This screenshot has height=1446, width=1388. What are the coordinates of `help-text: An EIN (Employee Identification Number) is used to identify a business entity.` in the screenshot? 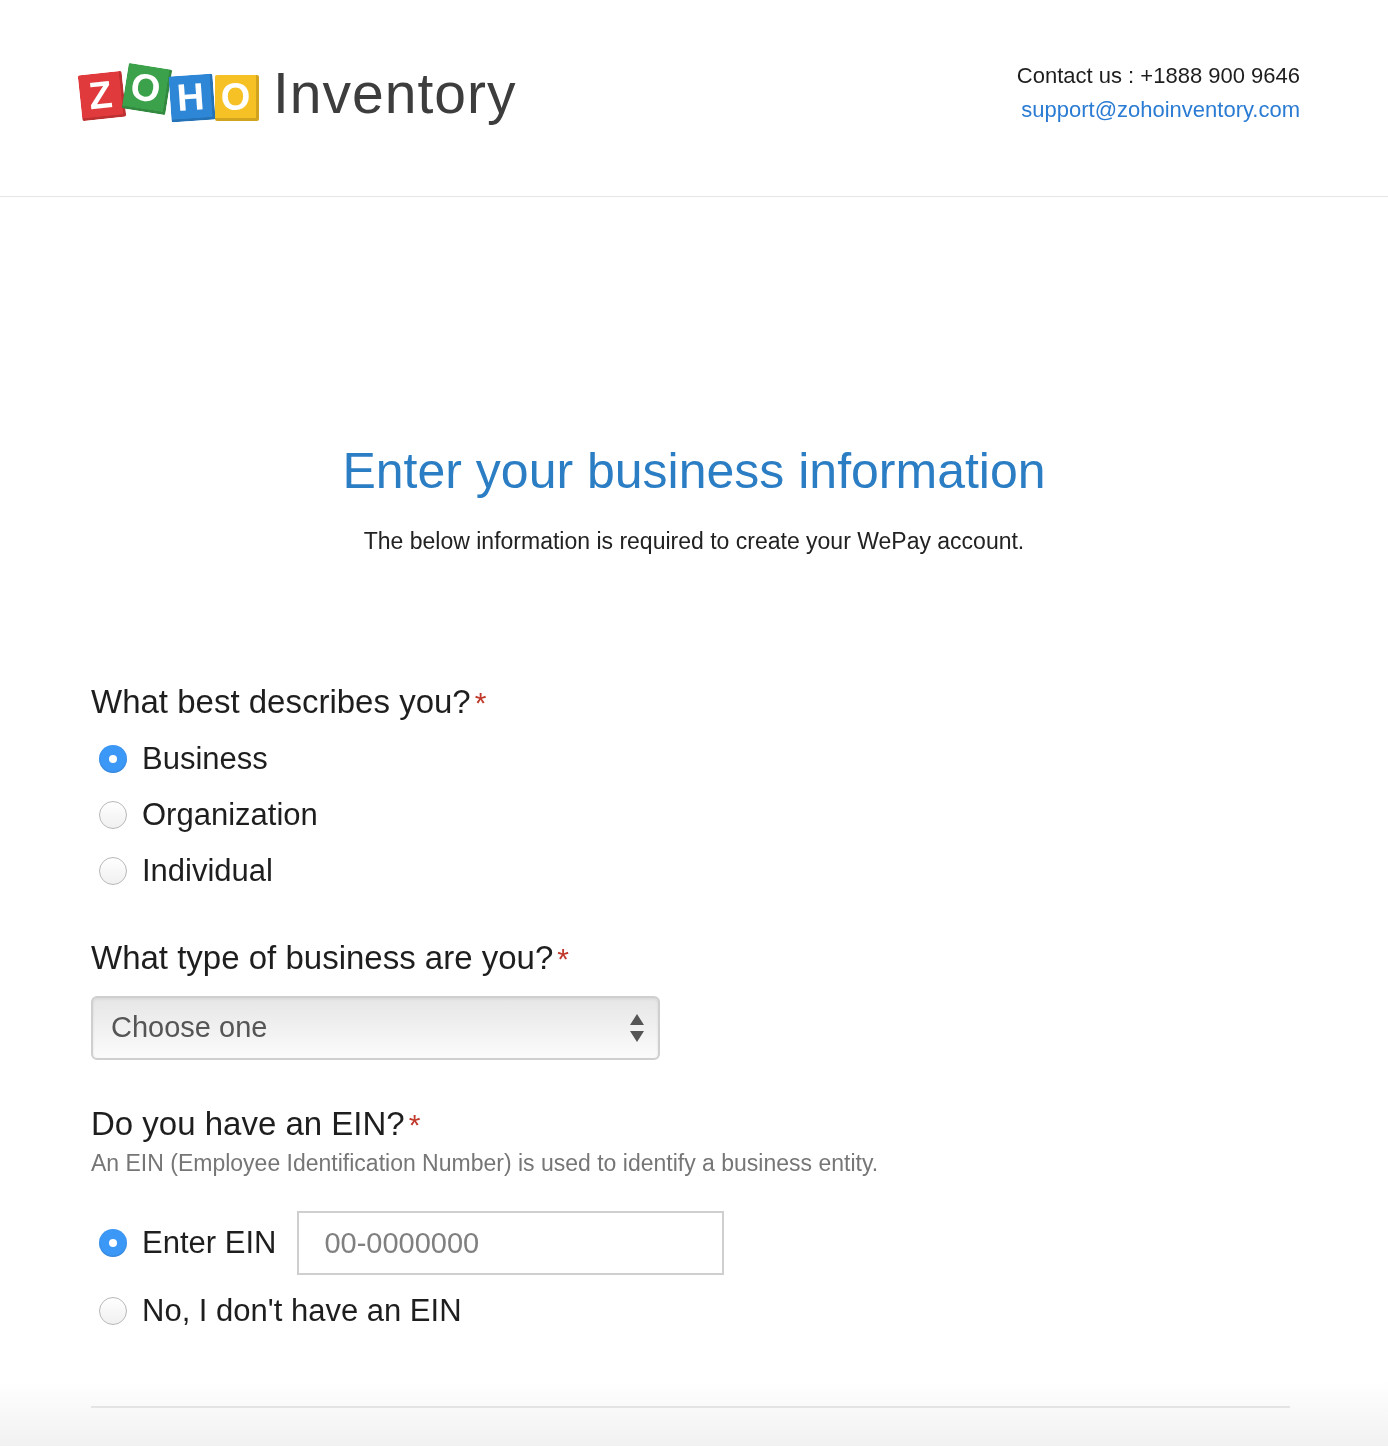 It's located at (485, 1163).